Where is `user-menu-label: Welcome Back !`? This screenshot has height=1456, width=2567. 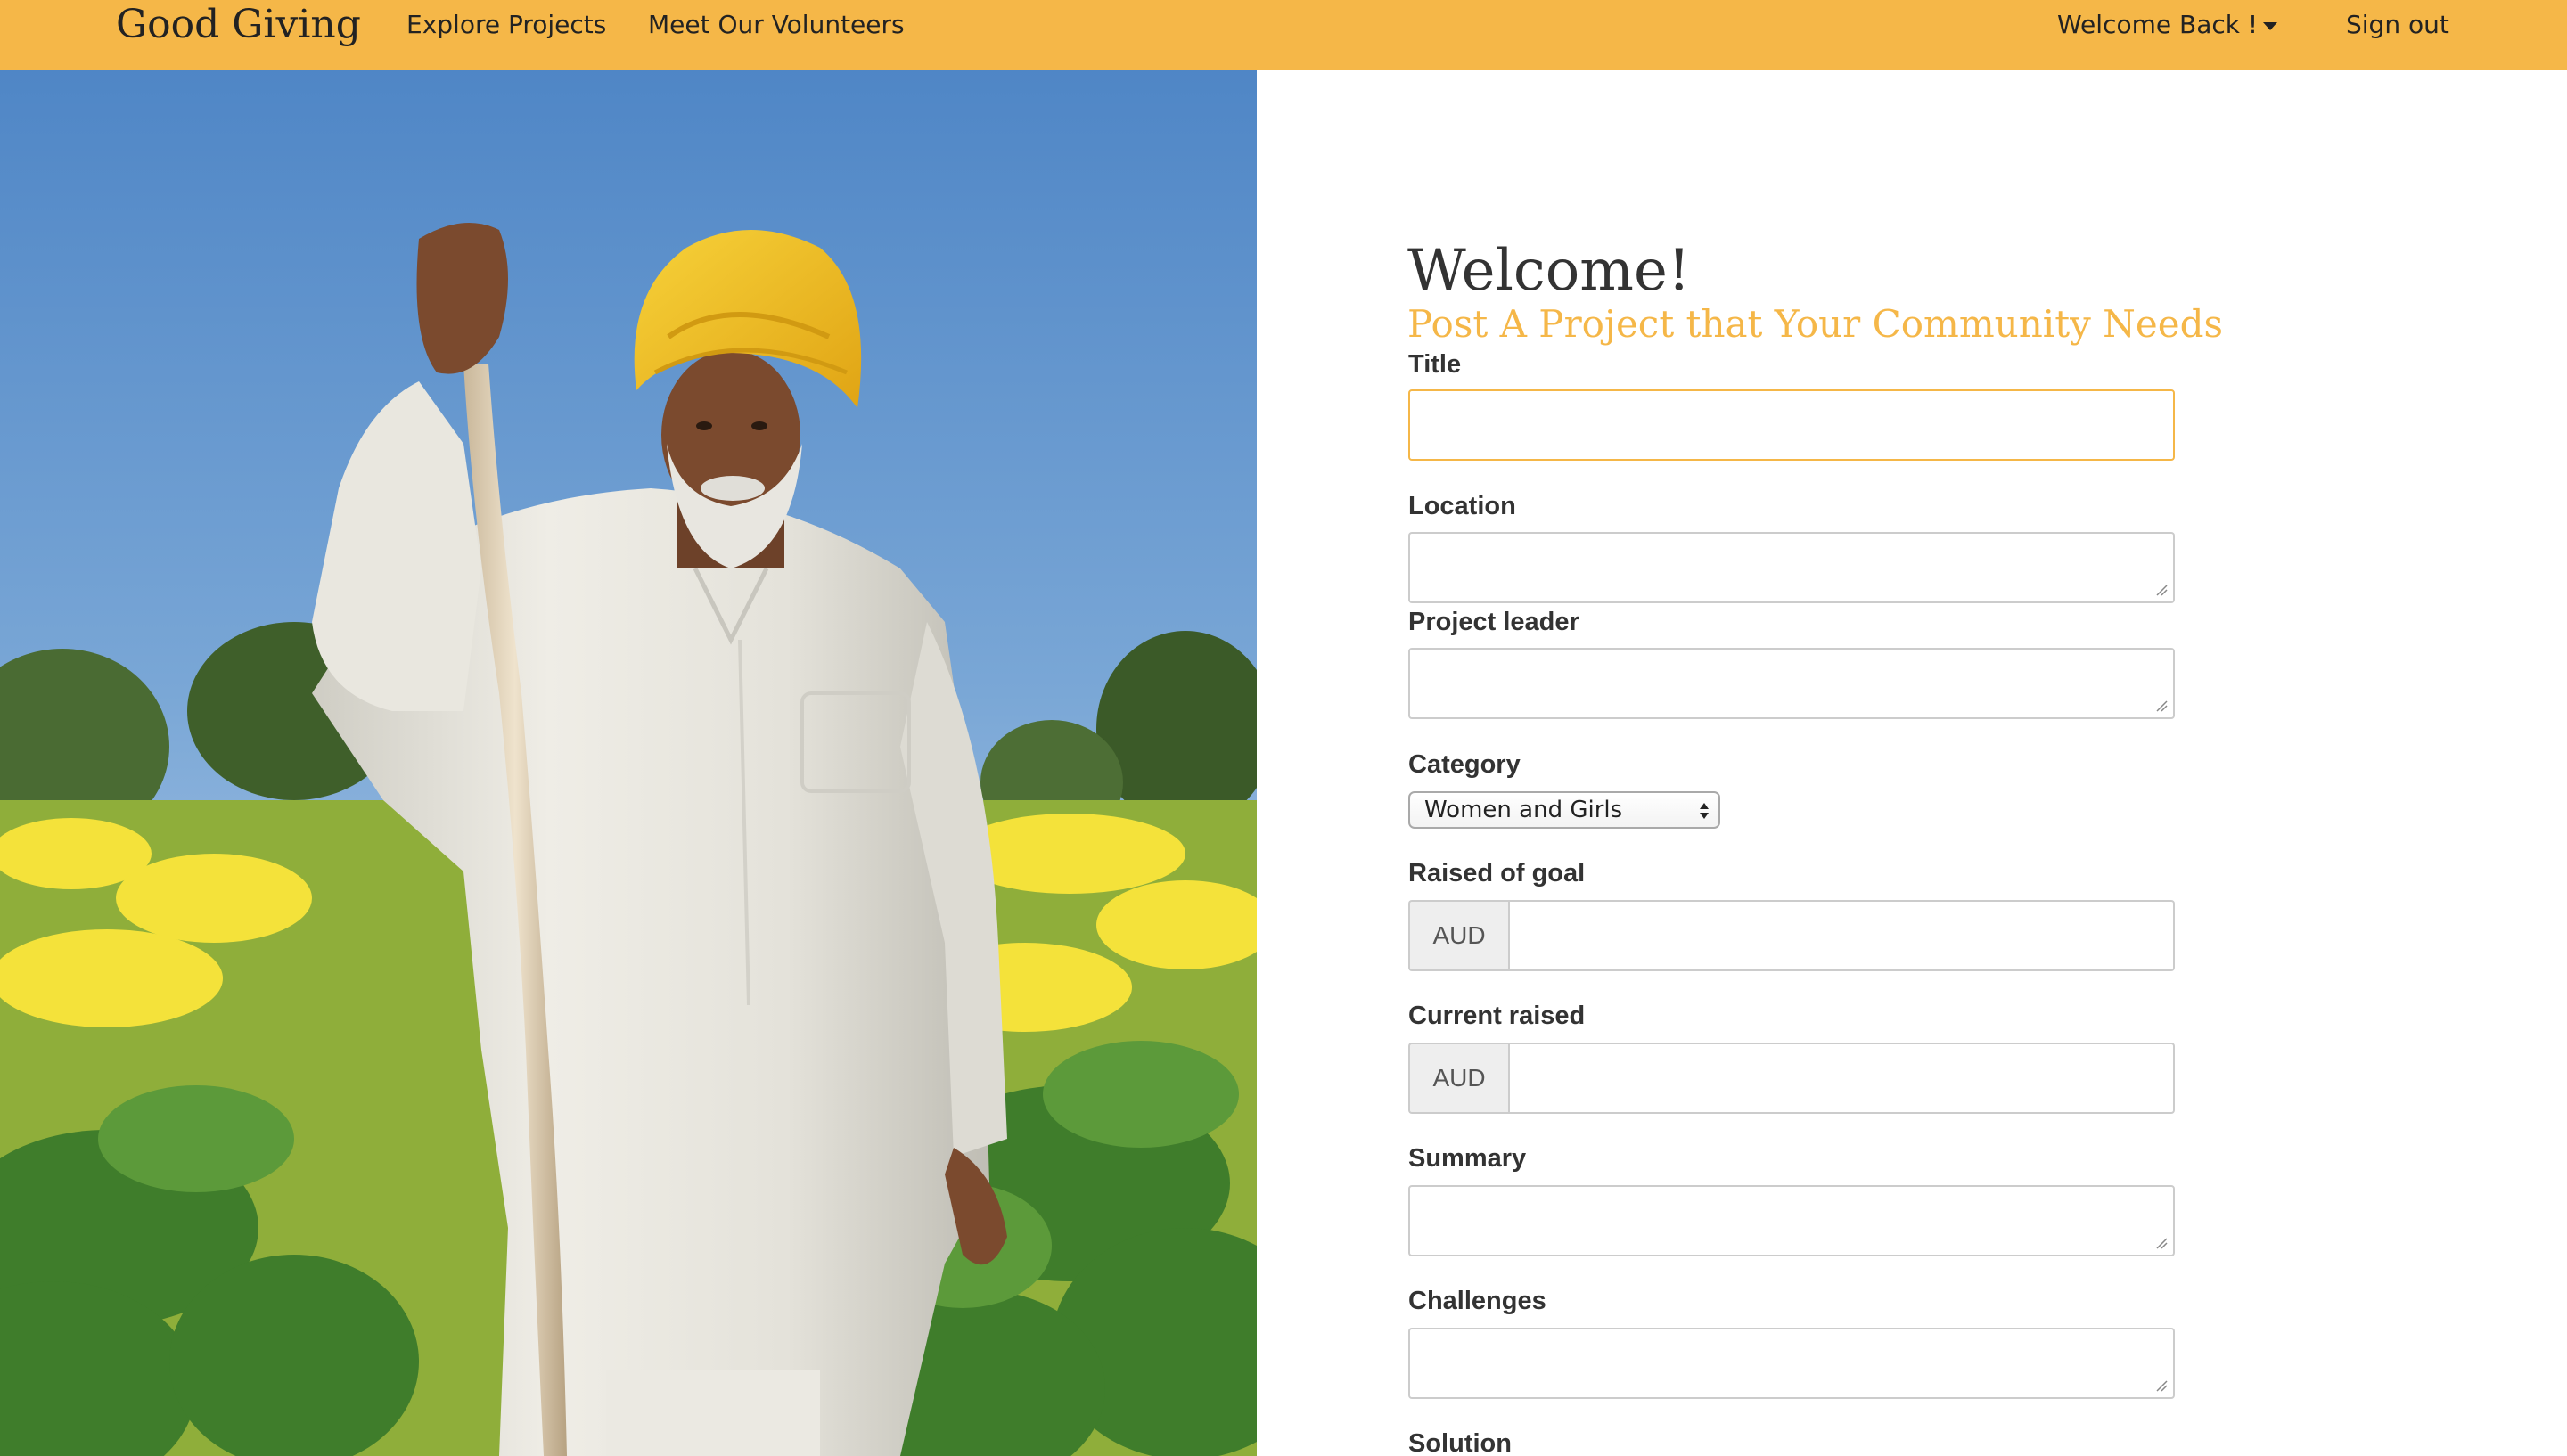
user-menu-label: Welcome Back ! is located at coordinates (2158, 24).